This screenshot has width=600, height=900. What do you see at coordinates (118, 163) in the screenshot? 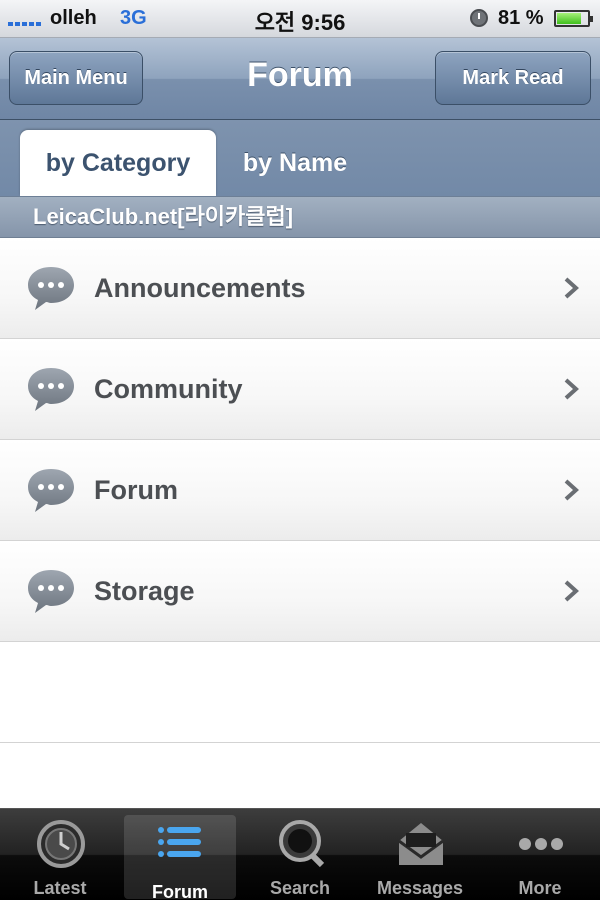
I see `tab-by-category: by Category` at bounding box center [118, 163].